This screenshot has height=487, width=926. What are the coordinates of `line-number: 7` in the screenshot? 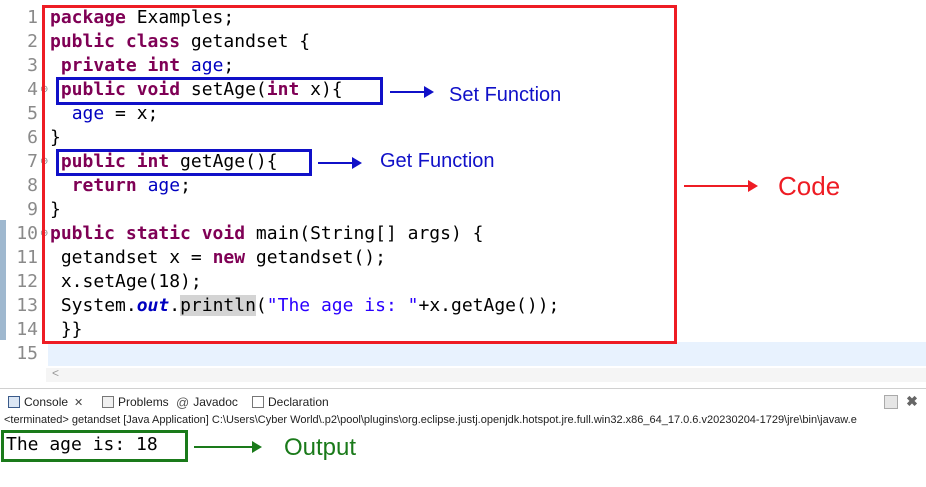 It's located at (32, 161).